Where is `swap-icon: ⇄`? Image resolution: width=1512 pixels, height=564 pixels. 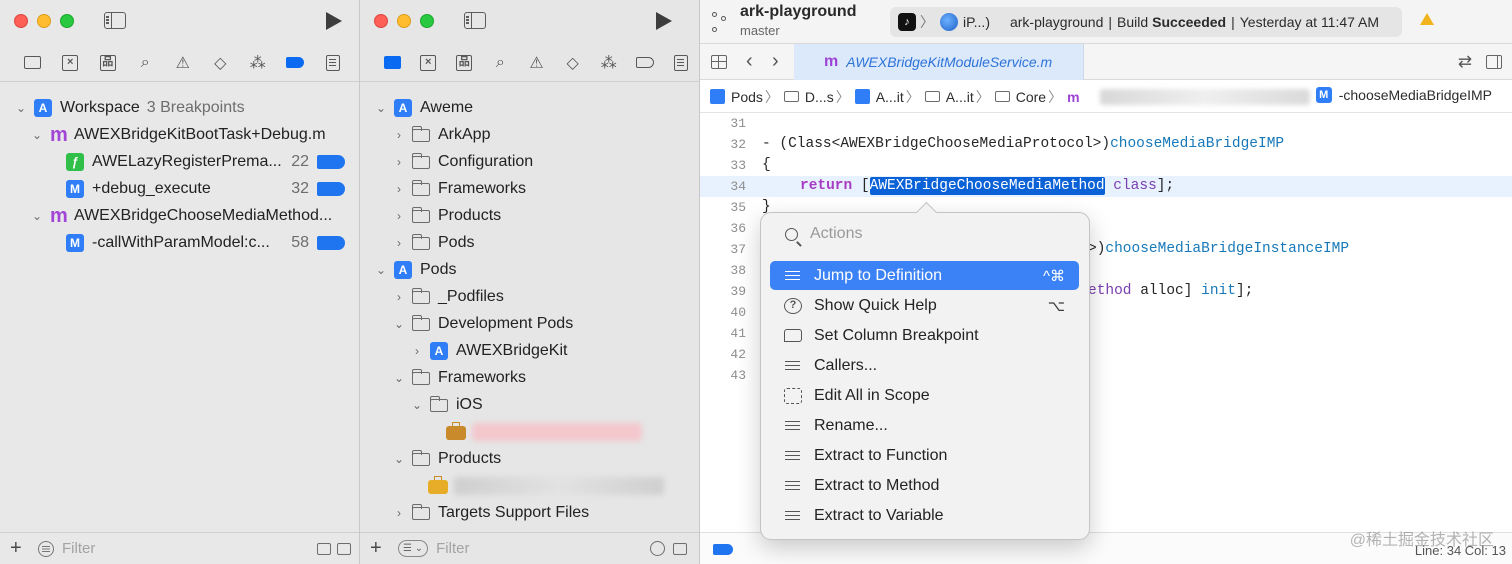
swap-icon: ⇄ is located at coordinates (1465, 62).